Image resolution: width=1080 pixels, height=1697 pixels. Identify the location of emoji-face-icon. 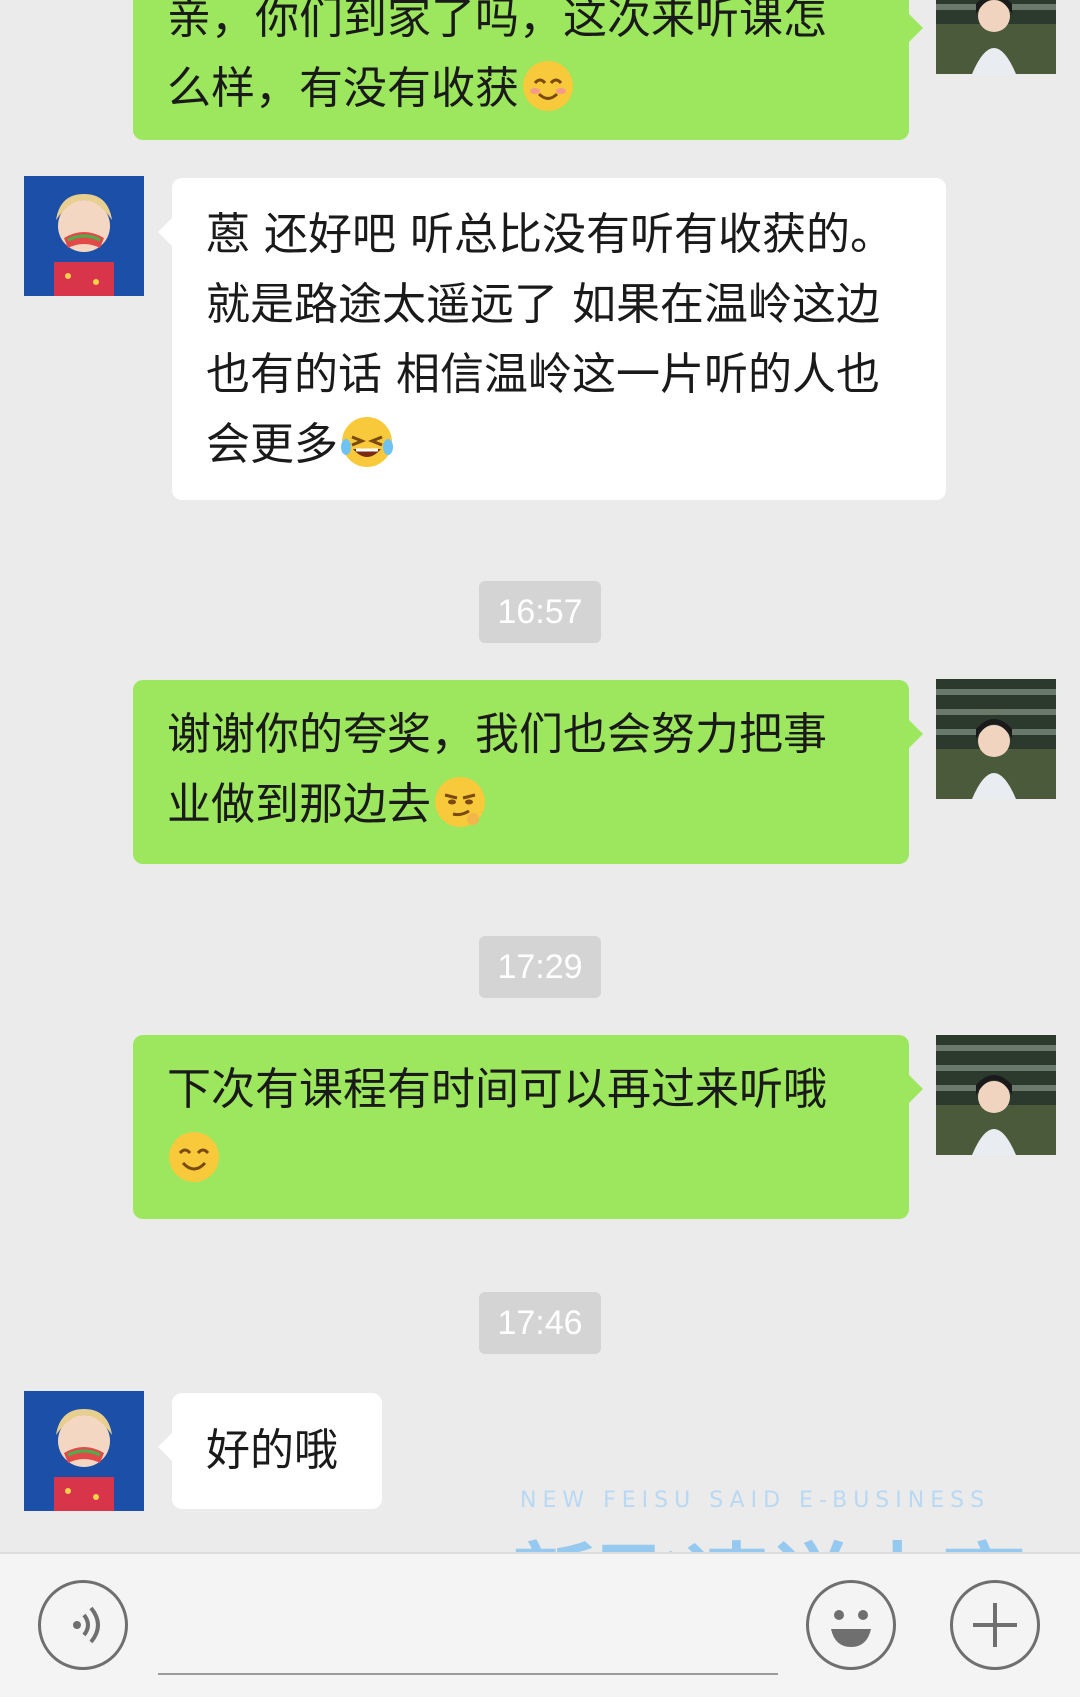
(851, 1625).